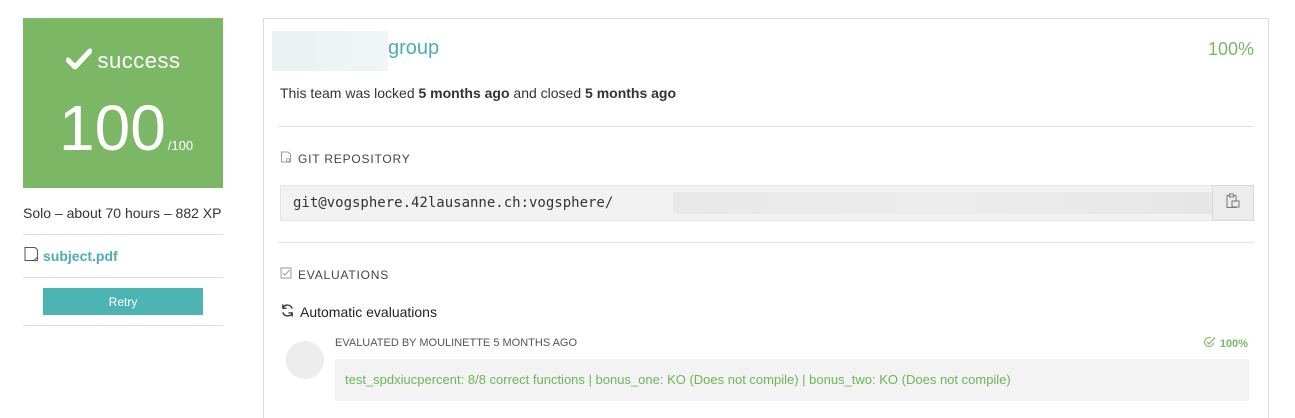  Describe the element at coordinates (31, 256) in the screenshot. I see `file-icon` at that location.